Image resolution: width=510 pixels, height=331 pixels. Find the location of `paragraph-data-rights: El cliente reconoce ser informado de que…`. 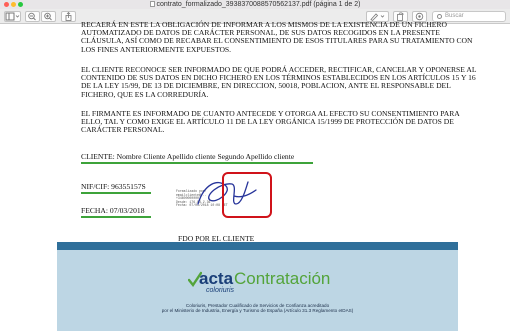

paragraph-data-rights: El cliente reconoce ser informado de que… is located at coordinates (279, 82).